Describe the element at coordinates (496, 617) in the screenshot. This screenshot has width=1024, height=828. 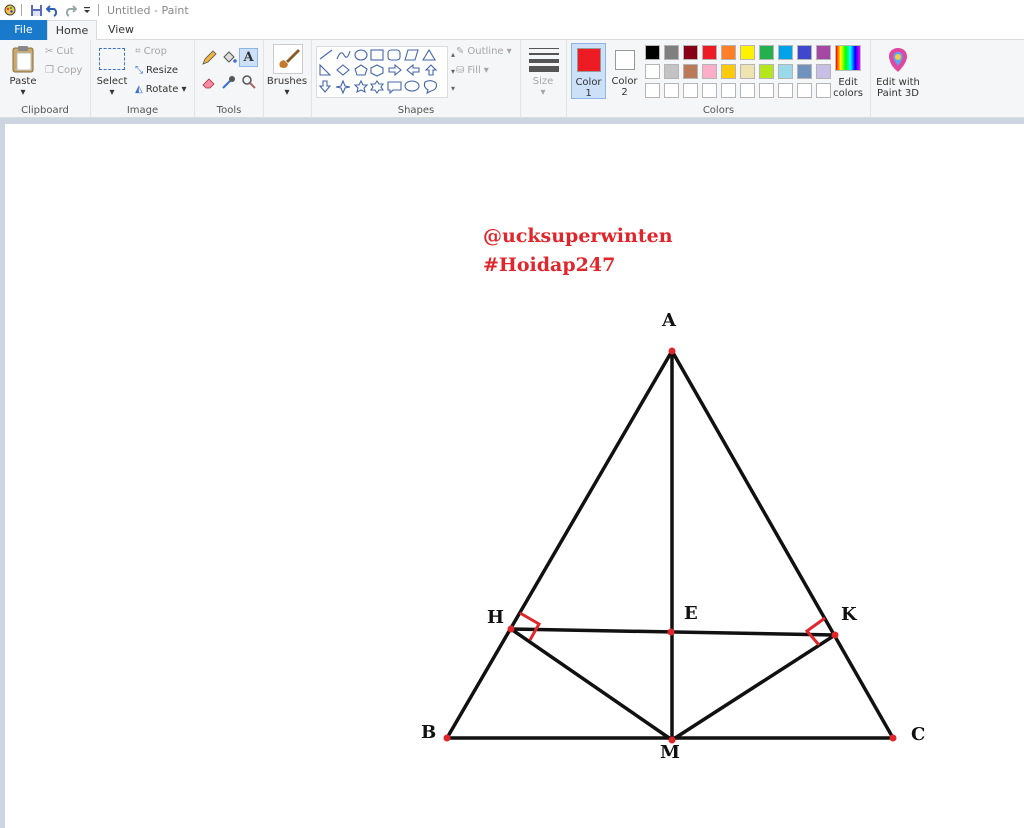
I see `label-h: H` at that location.